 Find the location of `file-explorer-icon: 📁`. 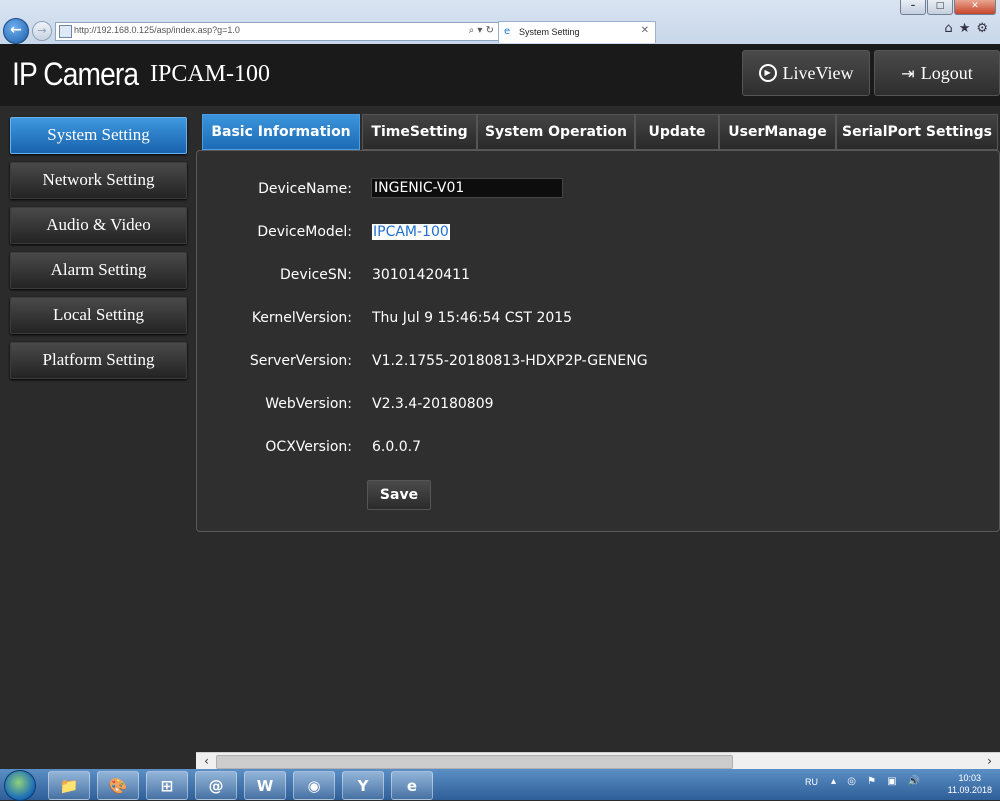

file-explorer-icon: 📁 is located at coordinates (69, 785).